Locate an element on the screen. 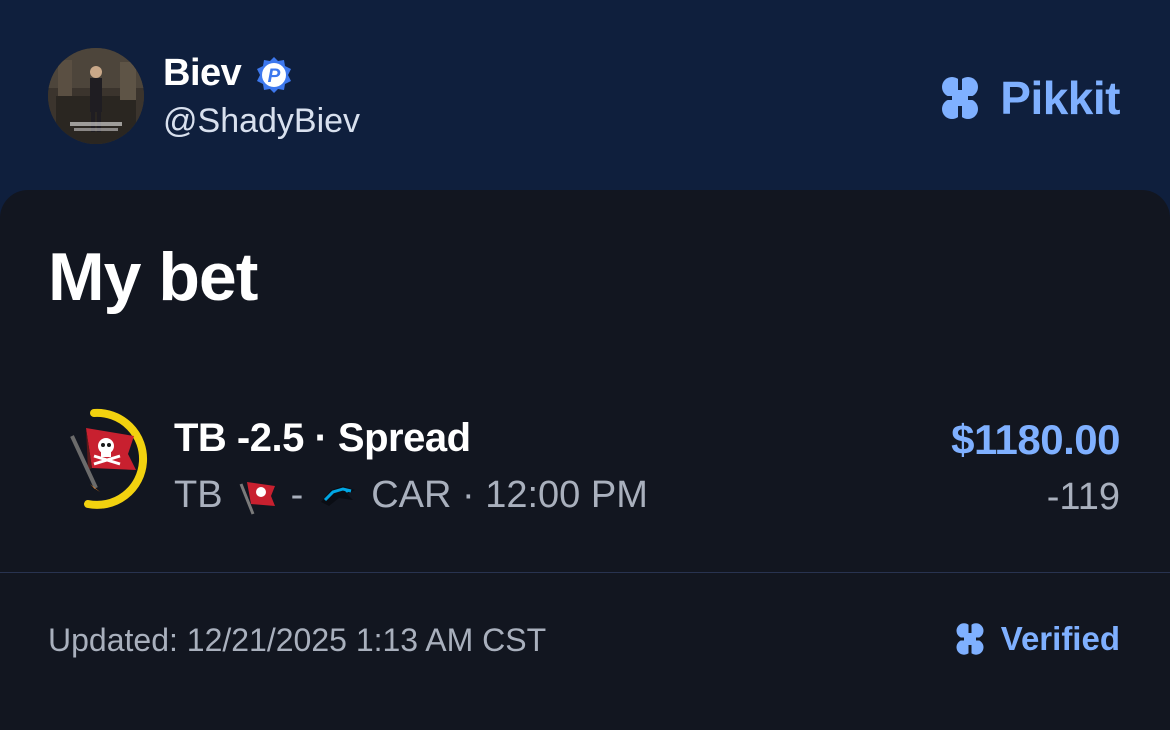  verified-badge: Verified is located at coordinates (1034, 639).